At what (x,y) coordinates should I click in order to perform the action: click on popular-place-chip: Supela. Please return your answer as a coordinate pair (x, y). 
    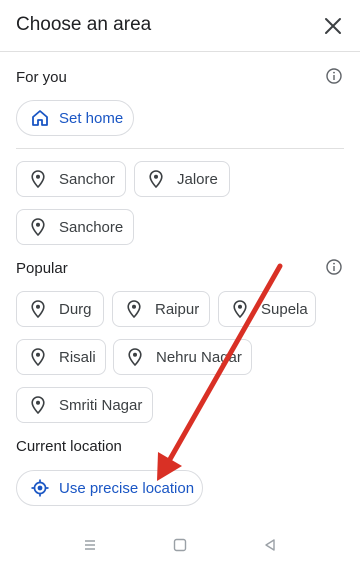
    Looking at the image, I should click on (267, 309).